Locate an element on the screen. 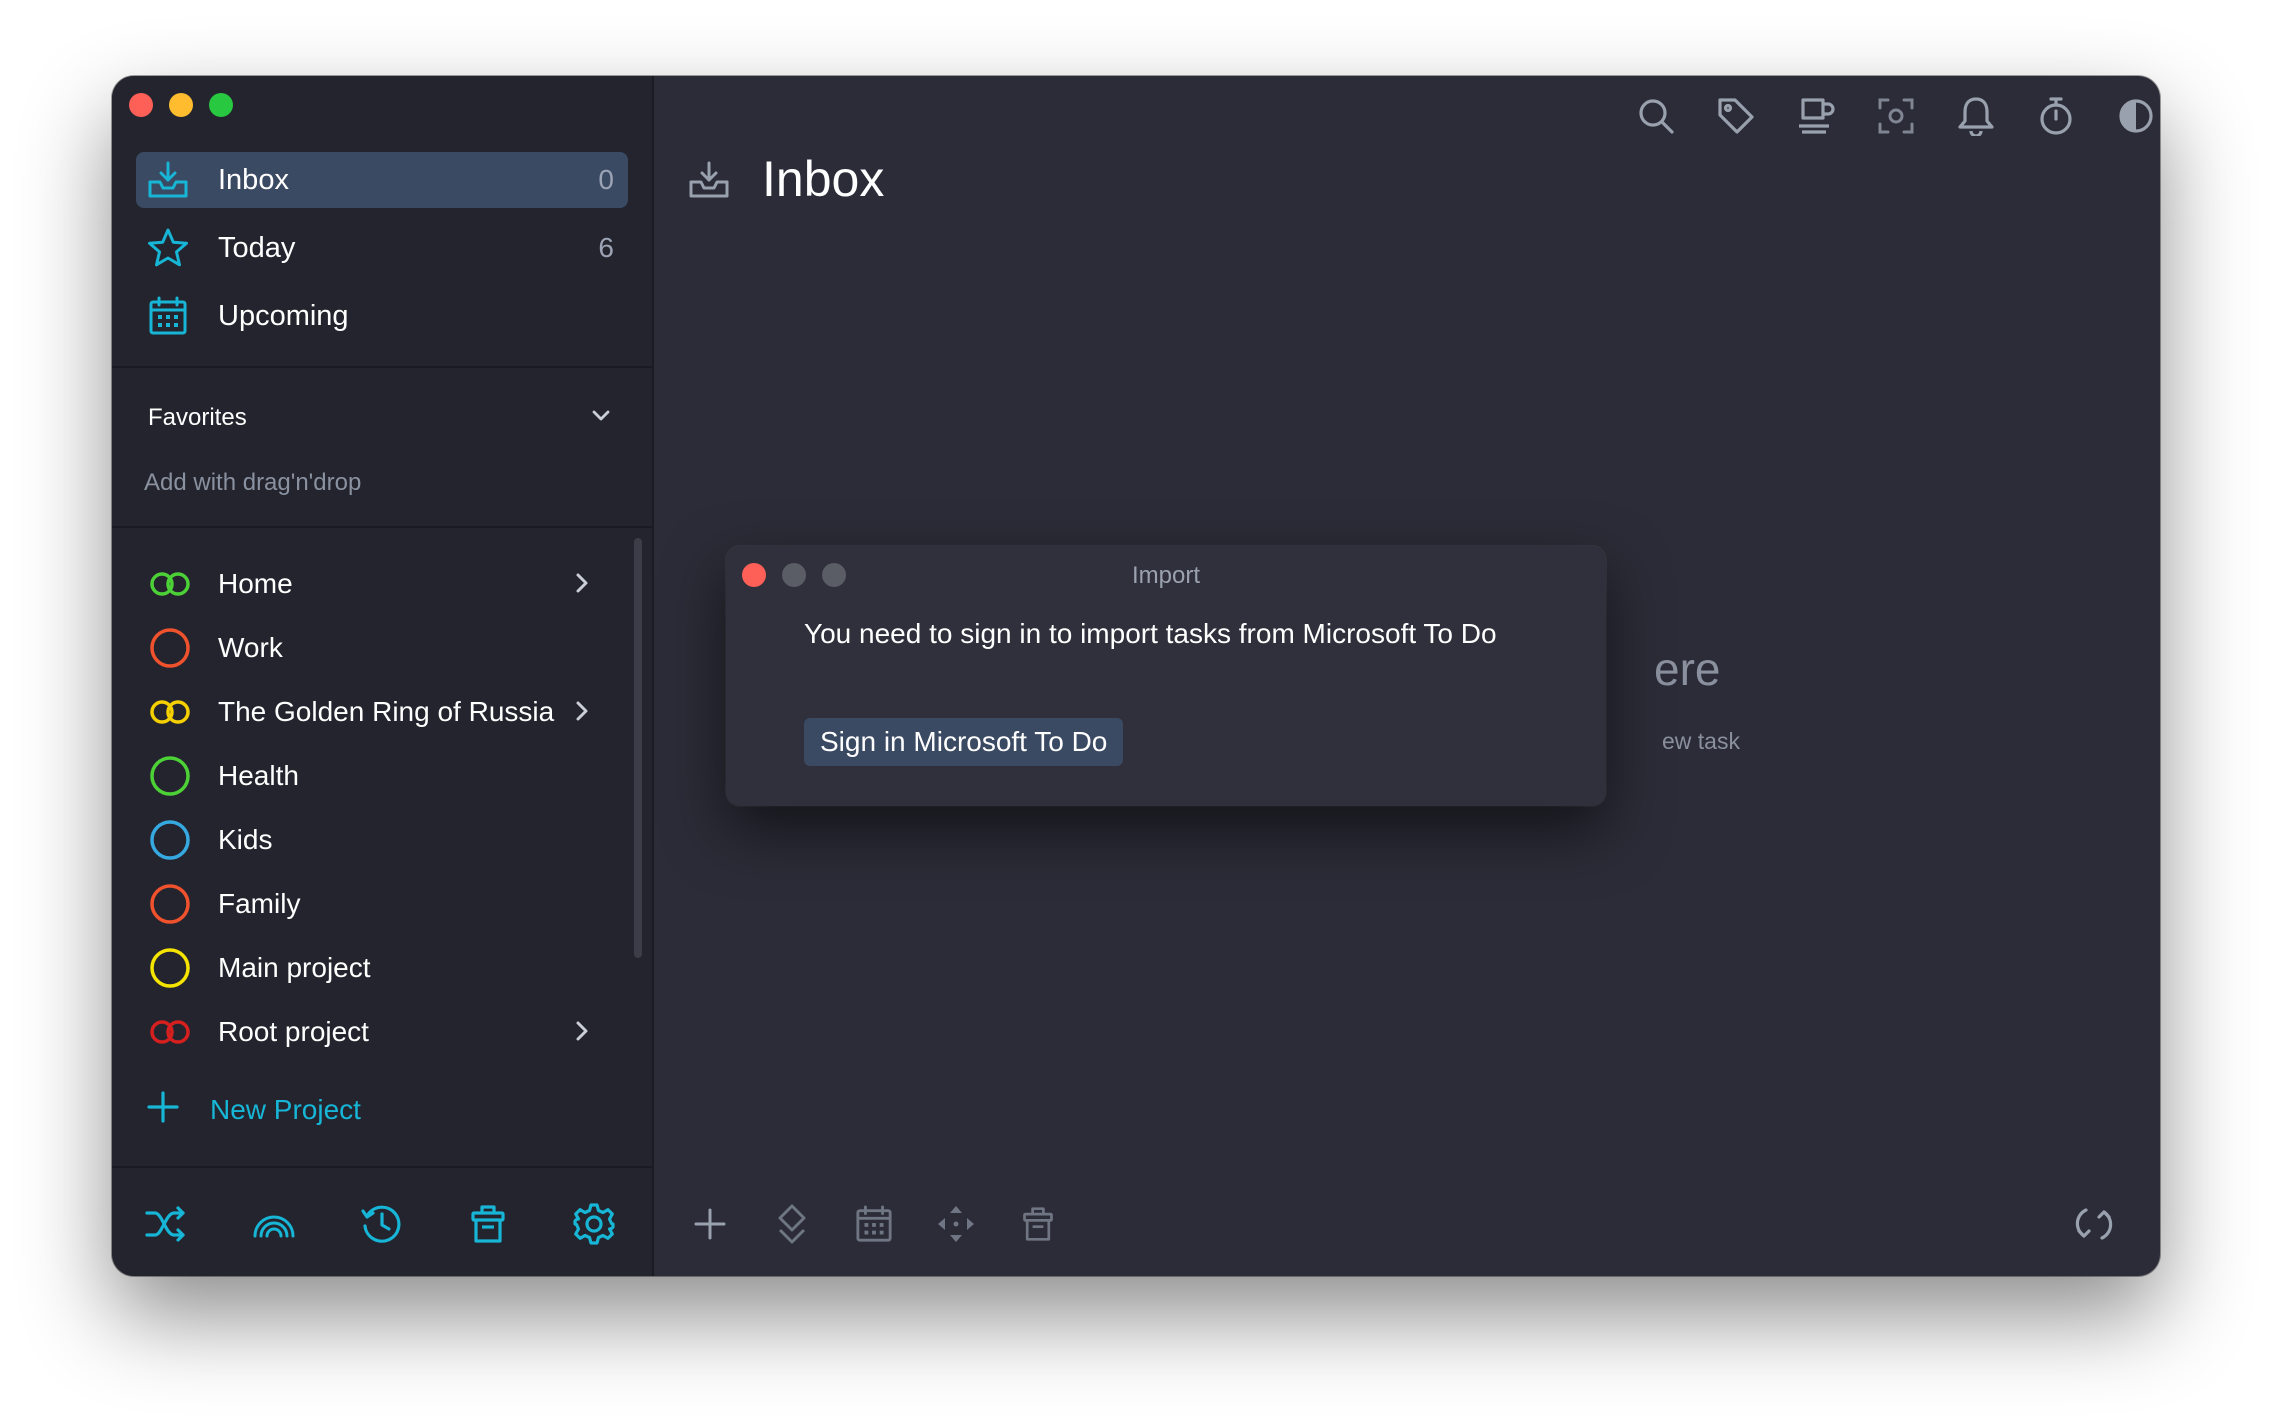  timer-icon is located at coordinates (2056, 116).